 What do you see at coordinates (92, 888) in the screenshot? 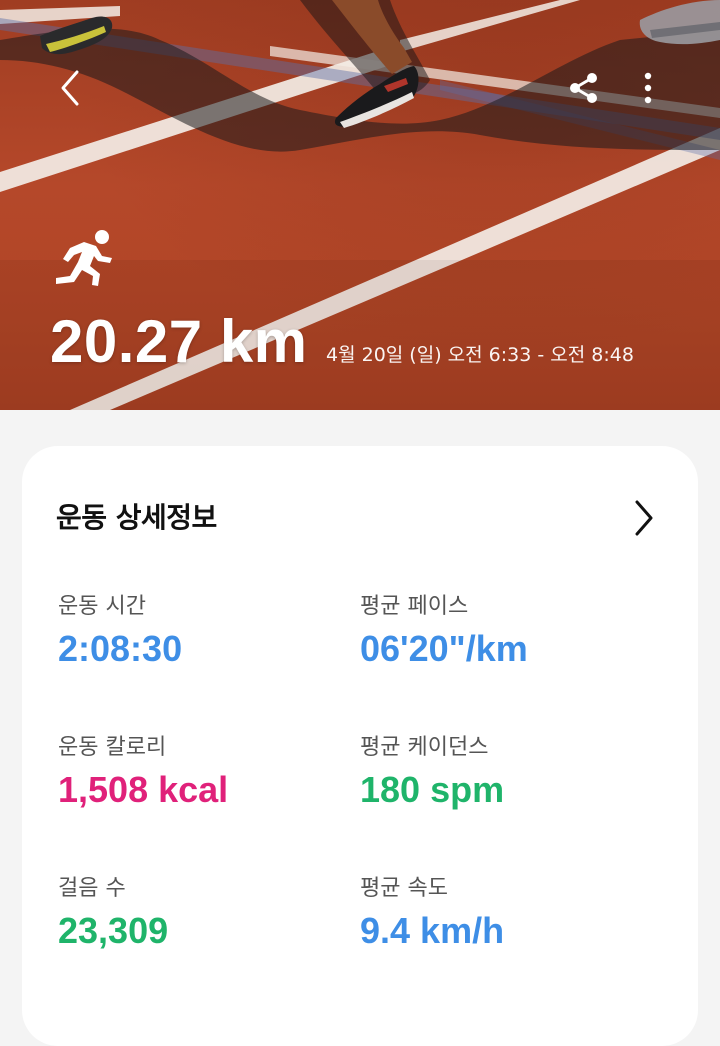
I see `stat-label: 걸음 수` at bounding box center [92, 888].